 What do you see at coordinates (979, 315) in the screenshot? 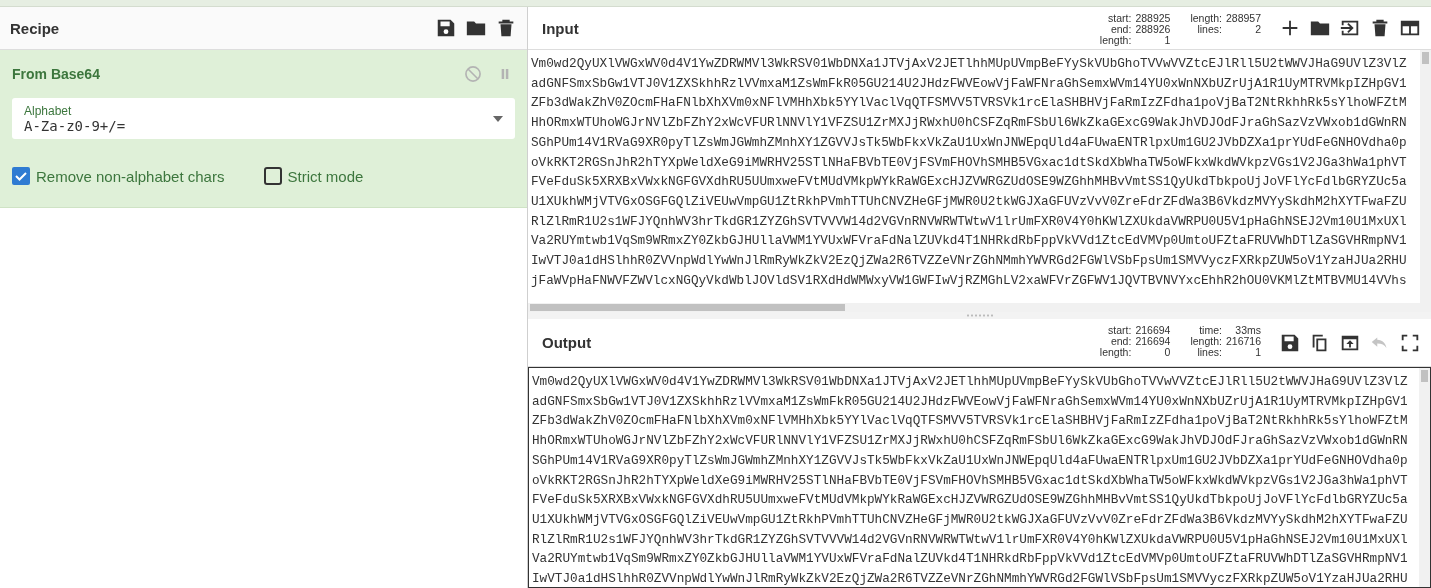
I see `splitter-handle` at bounding box center [979, 315].